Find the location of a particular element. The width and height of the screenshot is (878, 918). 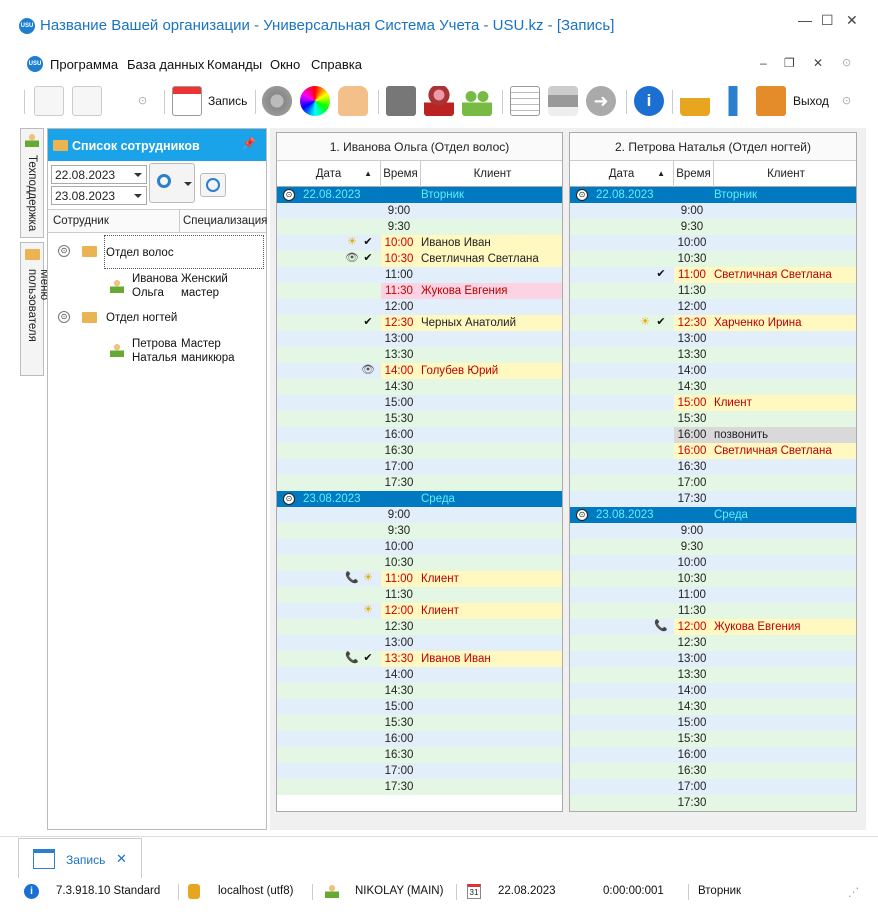

time-slot-row: 16:00 позвонить is located at coordinates (713, 435).